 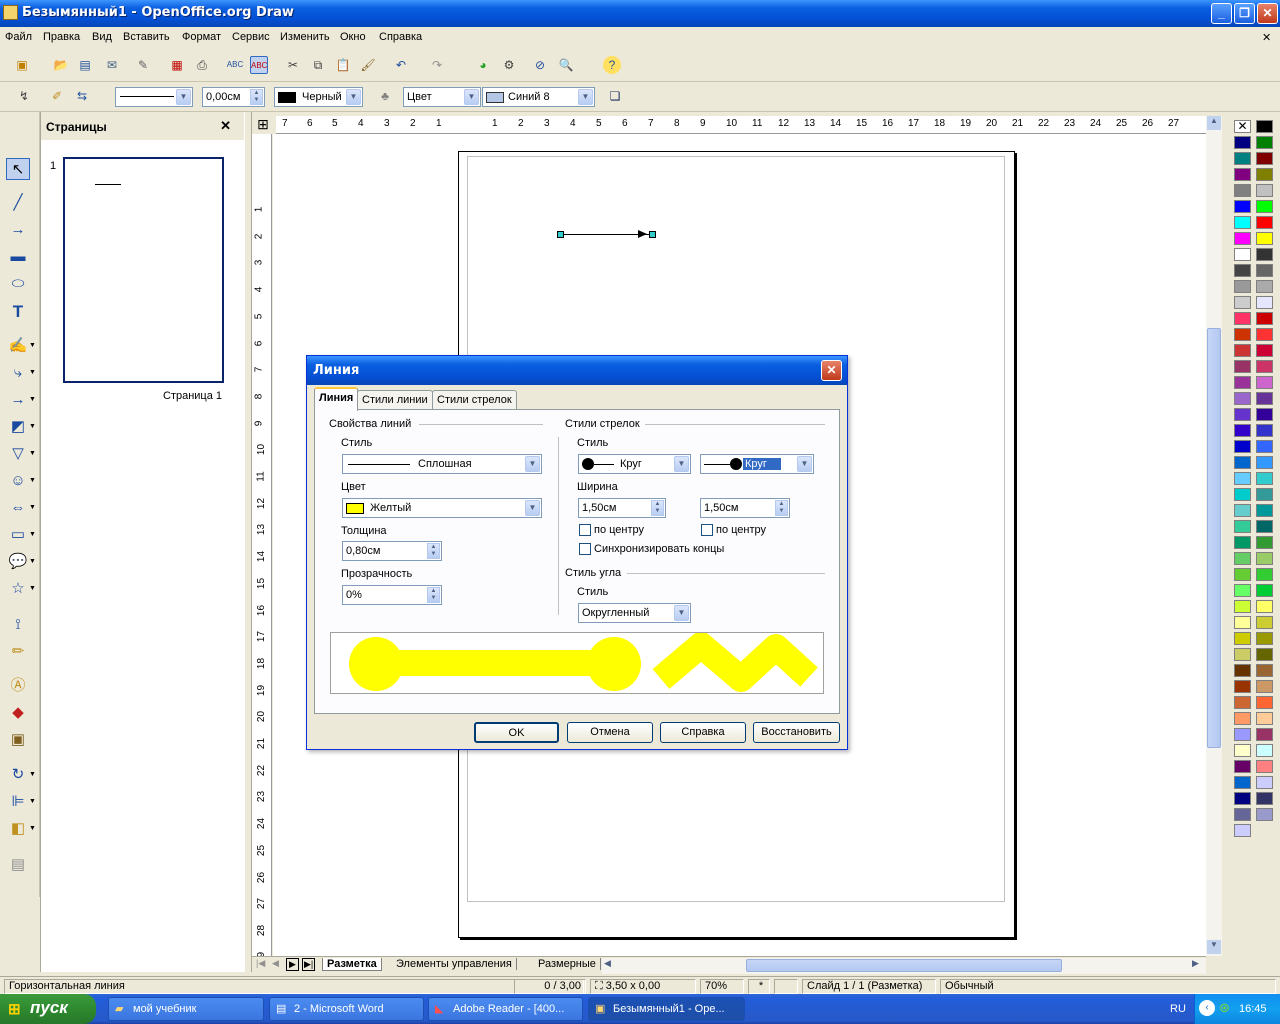 I want to click on menu-modify: Изменить, so click(x=305, y=37).